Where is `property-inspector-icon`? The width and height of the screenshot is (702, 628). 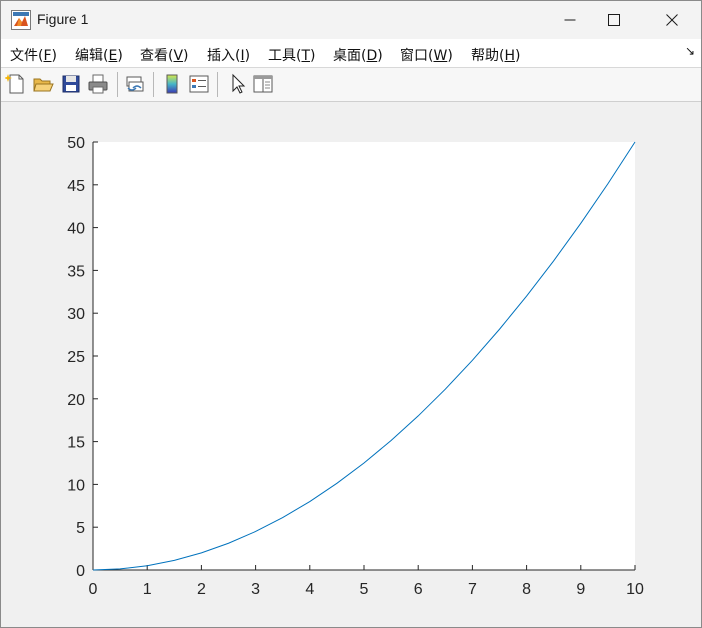
property-inspector-icon is located at coordinates (263, 84).